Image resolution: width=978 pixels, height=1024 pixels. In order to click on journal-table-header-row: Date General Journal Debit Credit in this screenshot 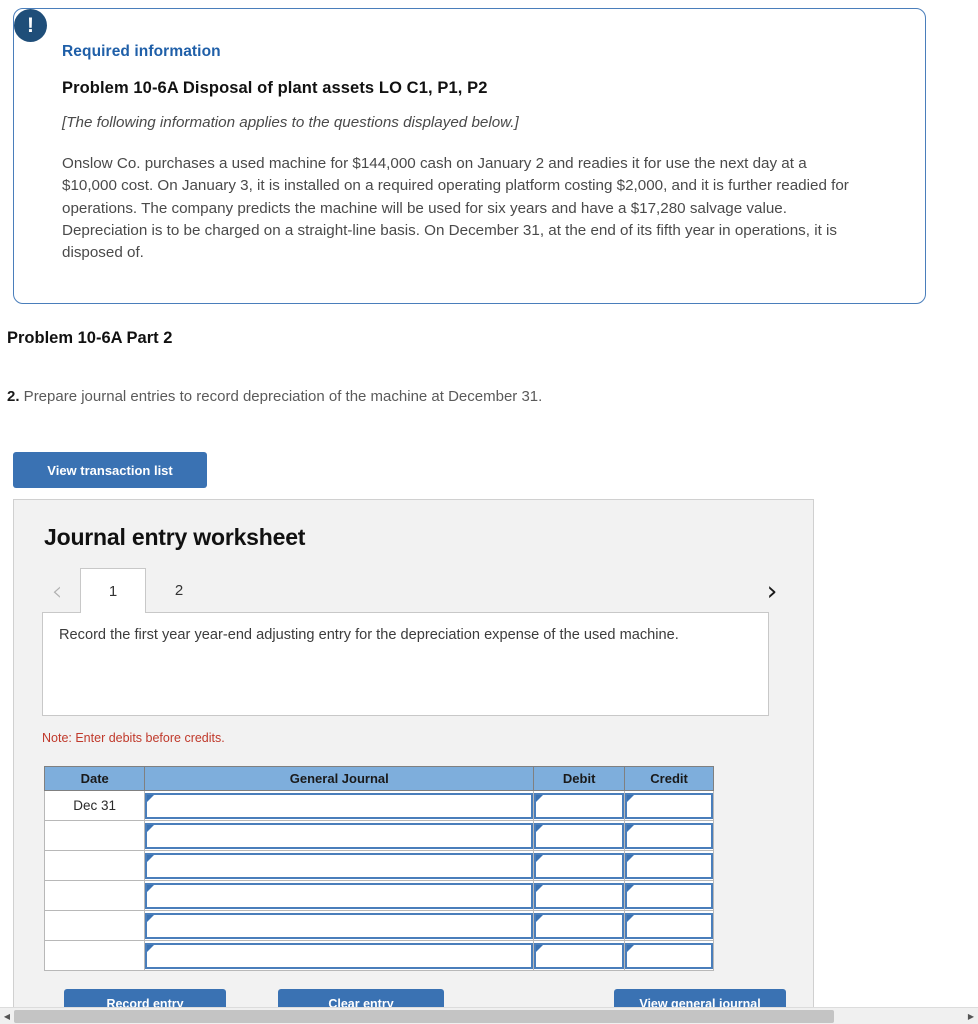, I will do `click(378, 778)`.